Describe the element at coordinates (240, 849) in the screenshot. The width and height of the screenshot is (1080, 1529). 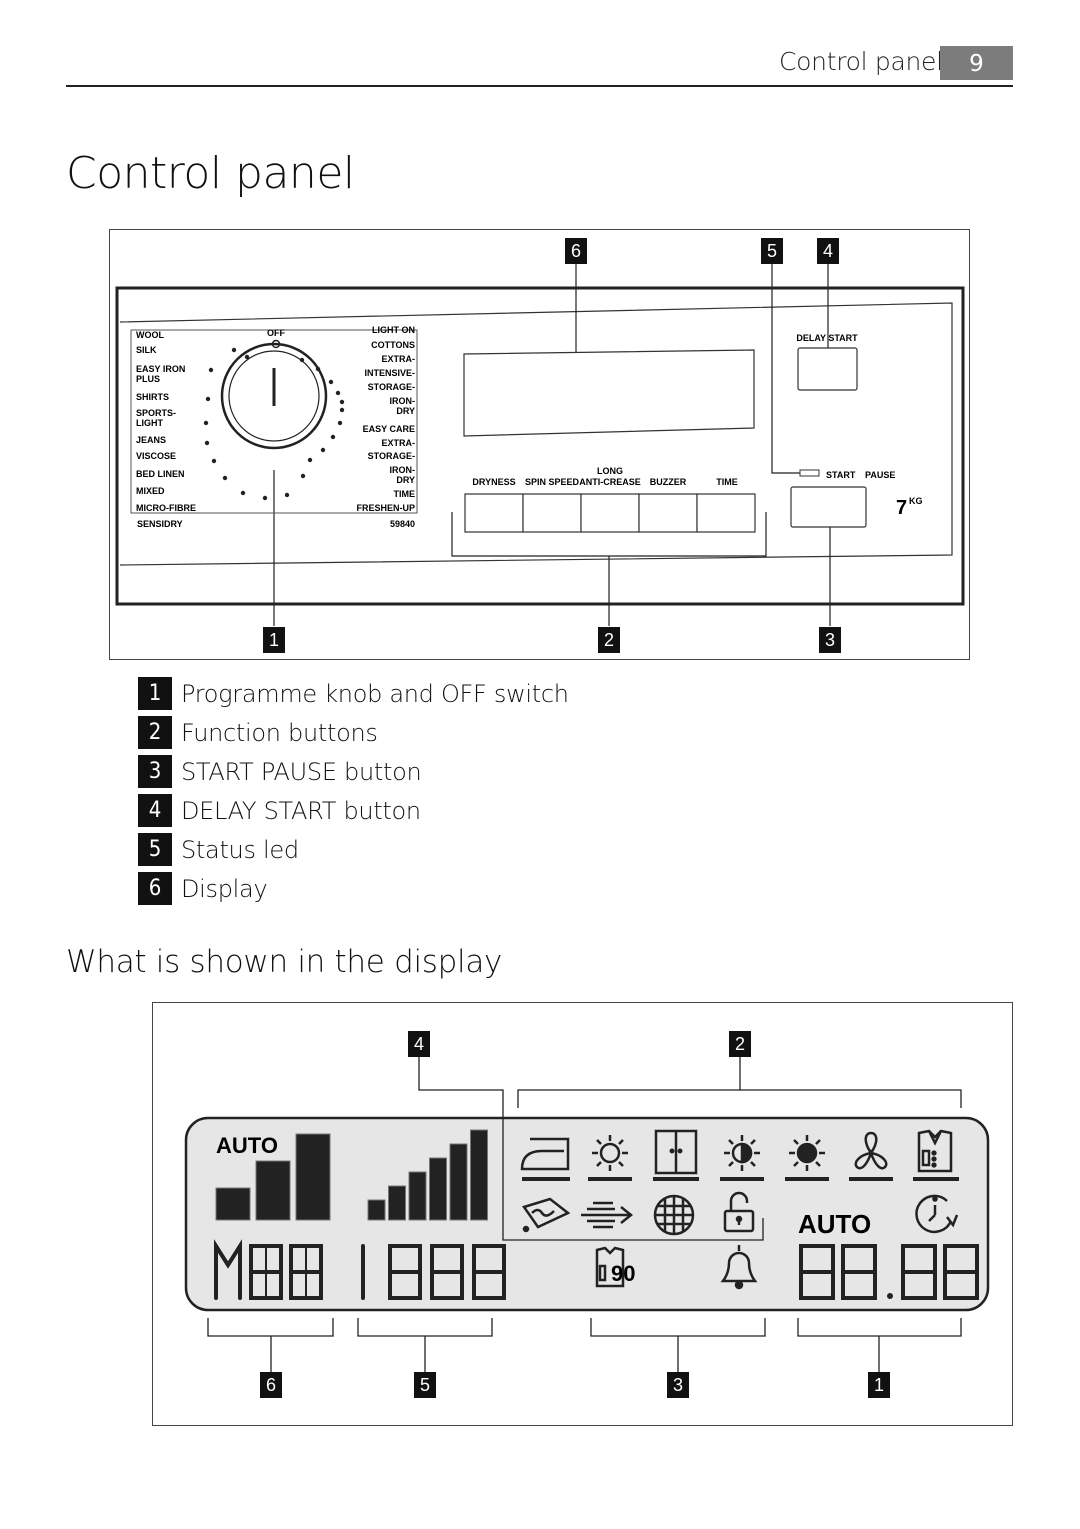
I see `legend-text: Status led` at that location.